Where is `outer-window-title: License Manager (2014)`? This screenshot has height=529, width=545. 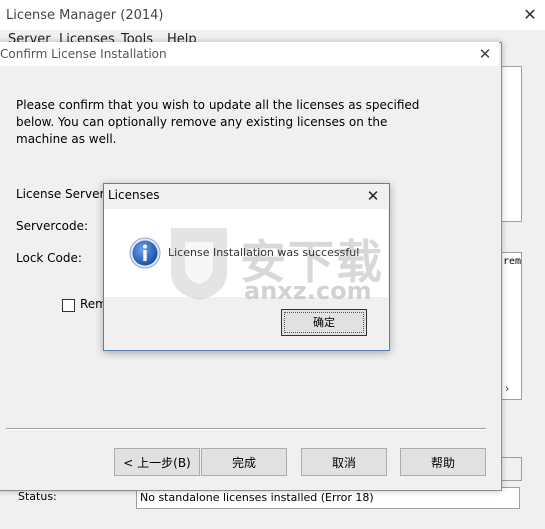
outer-window-title: License Manager (2014) is located at coordinates (85, 15).